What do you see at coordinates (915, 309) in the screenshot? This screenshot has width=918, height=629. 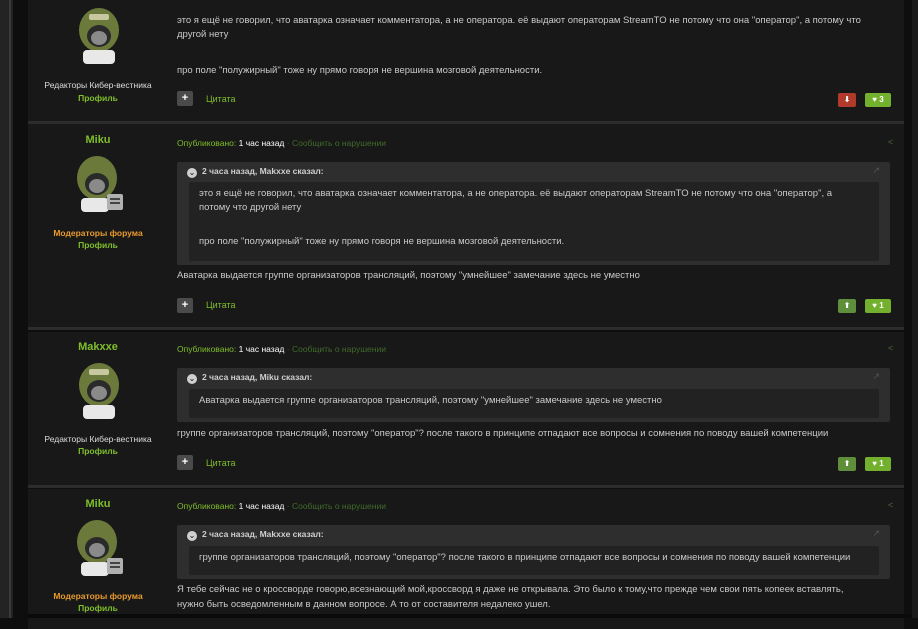 I see `right-border` at bounding box center [915, 309].